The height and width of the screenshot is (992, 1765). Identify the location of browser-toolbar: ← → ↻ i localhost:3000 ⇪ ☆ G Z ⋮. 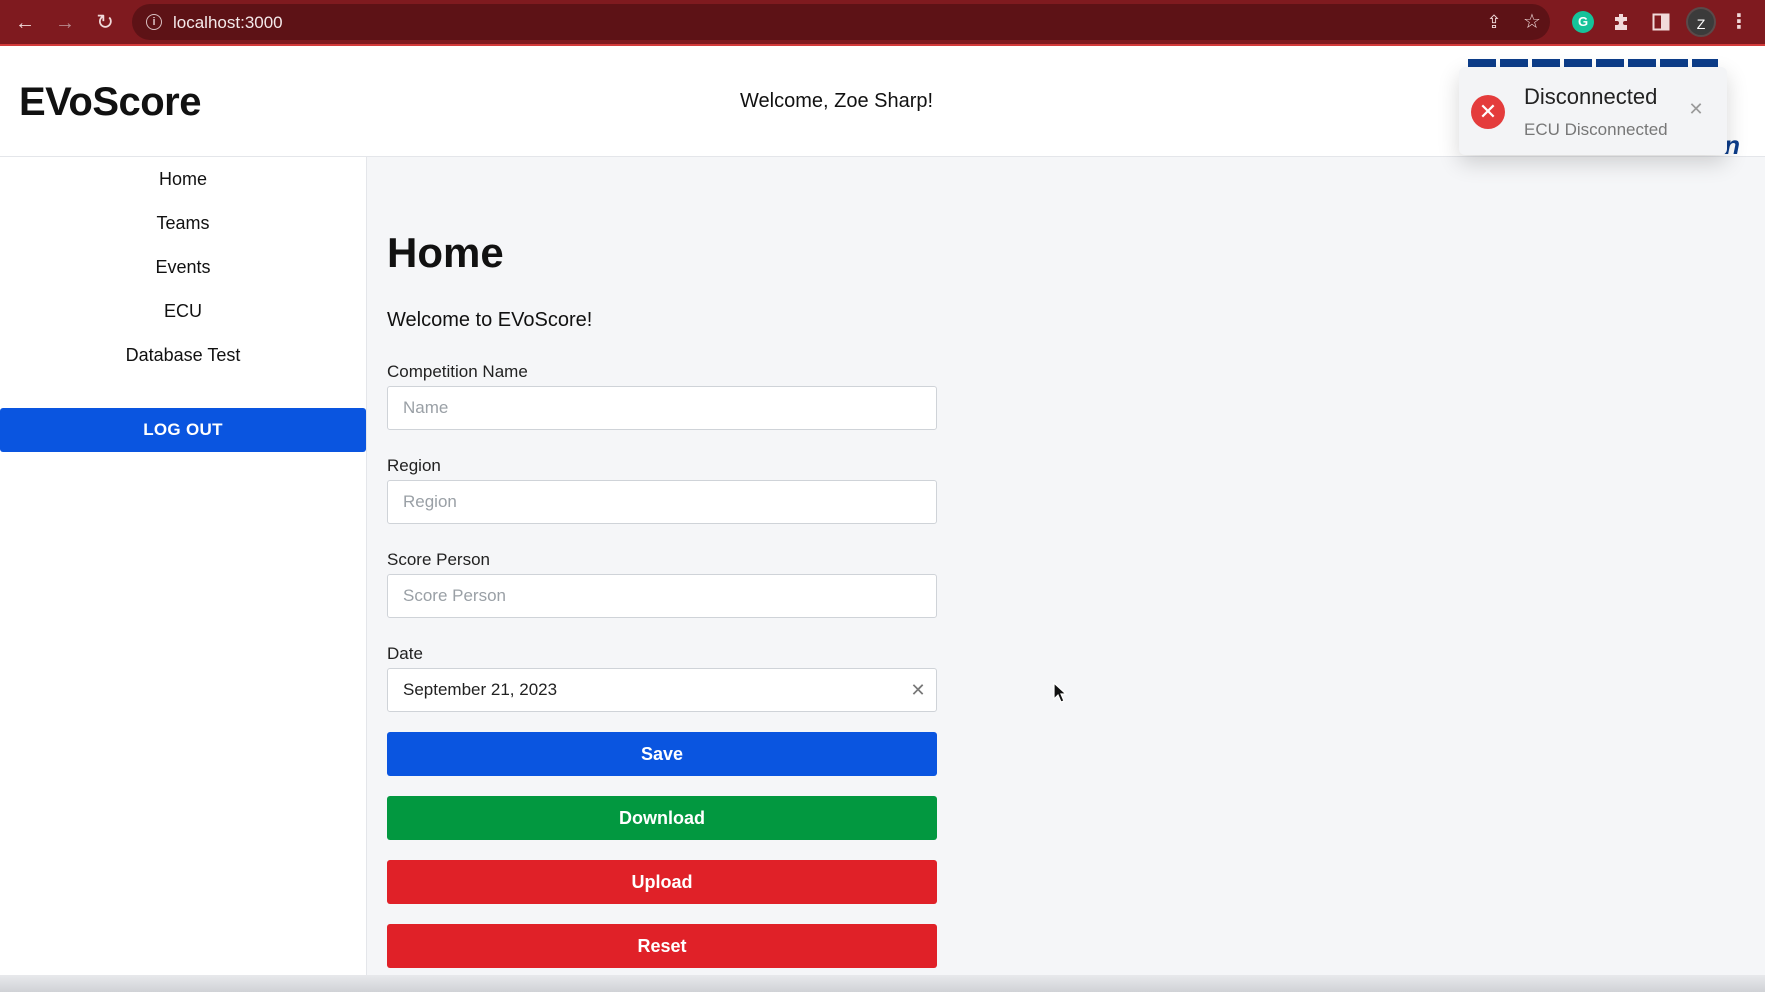
(882, 23).